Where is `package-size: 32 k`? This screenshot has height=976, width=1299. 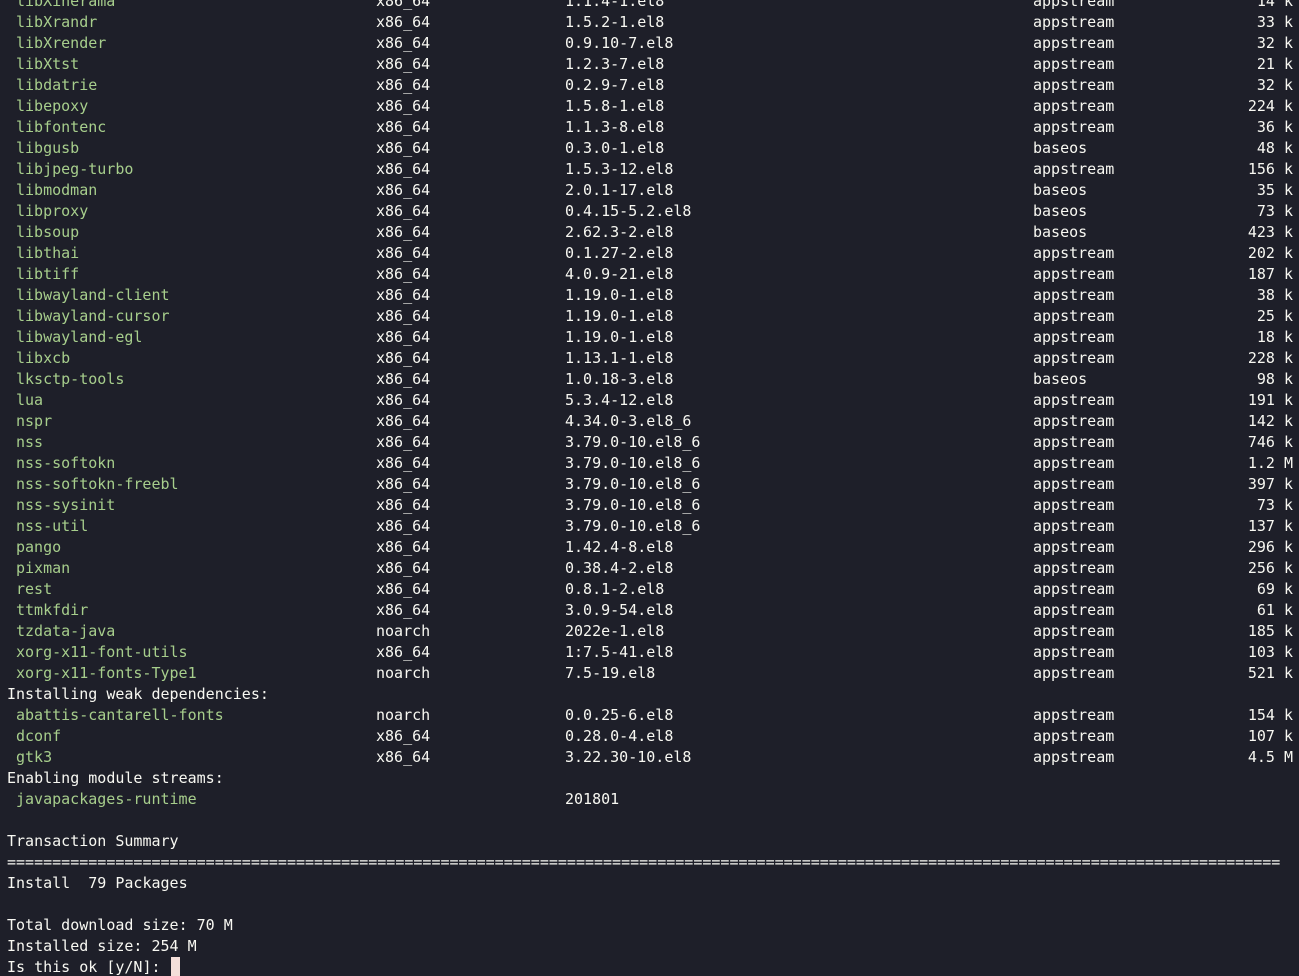 package-size: 32 k is located at coordinates (1274, 85).